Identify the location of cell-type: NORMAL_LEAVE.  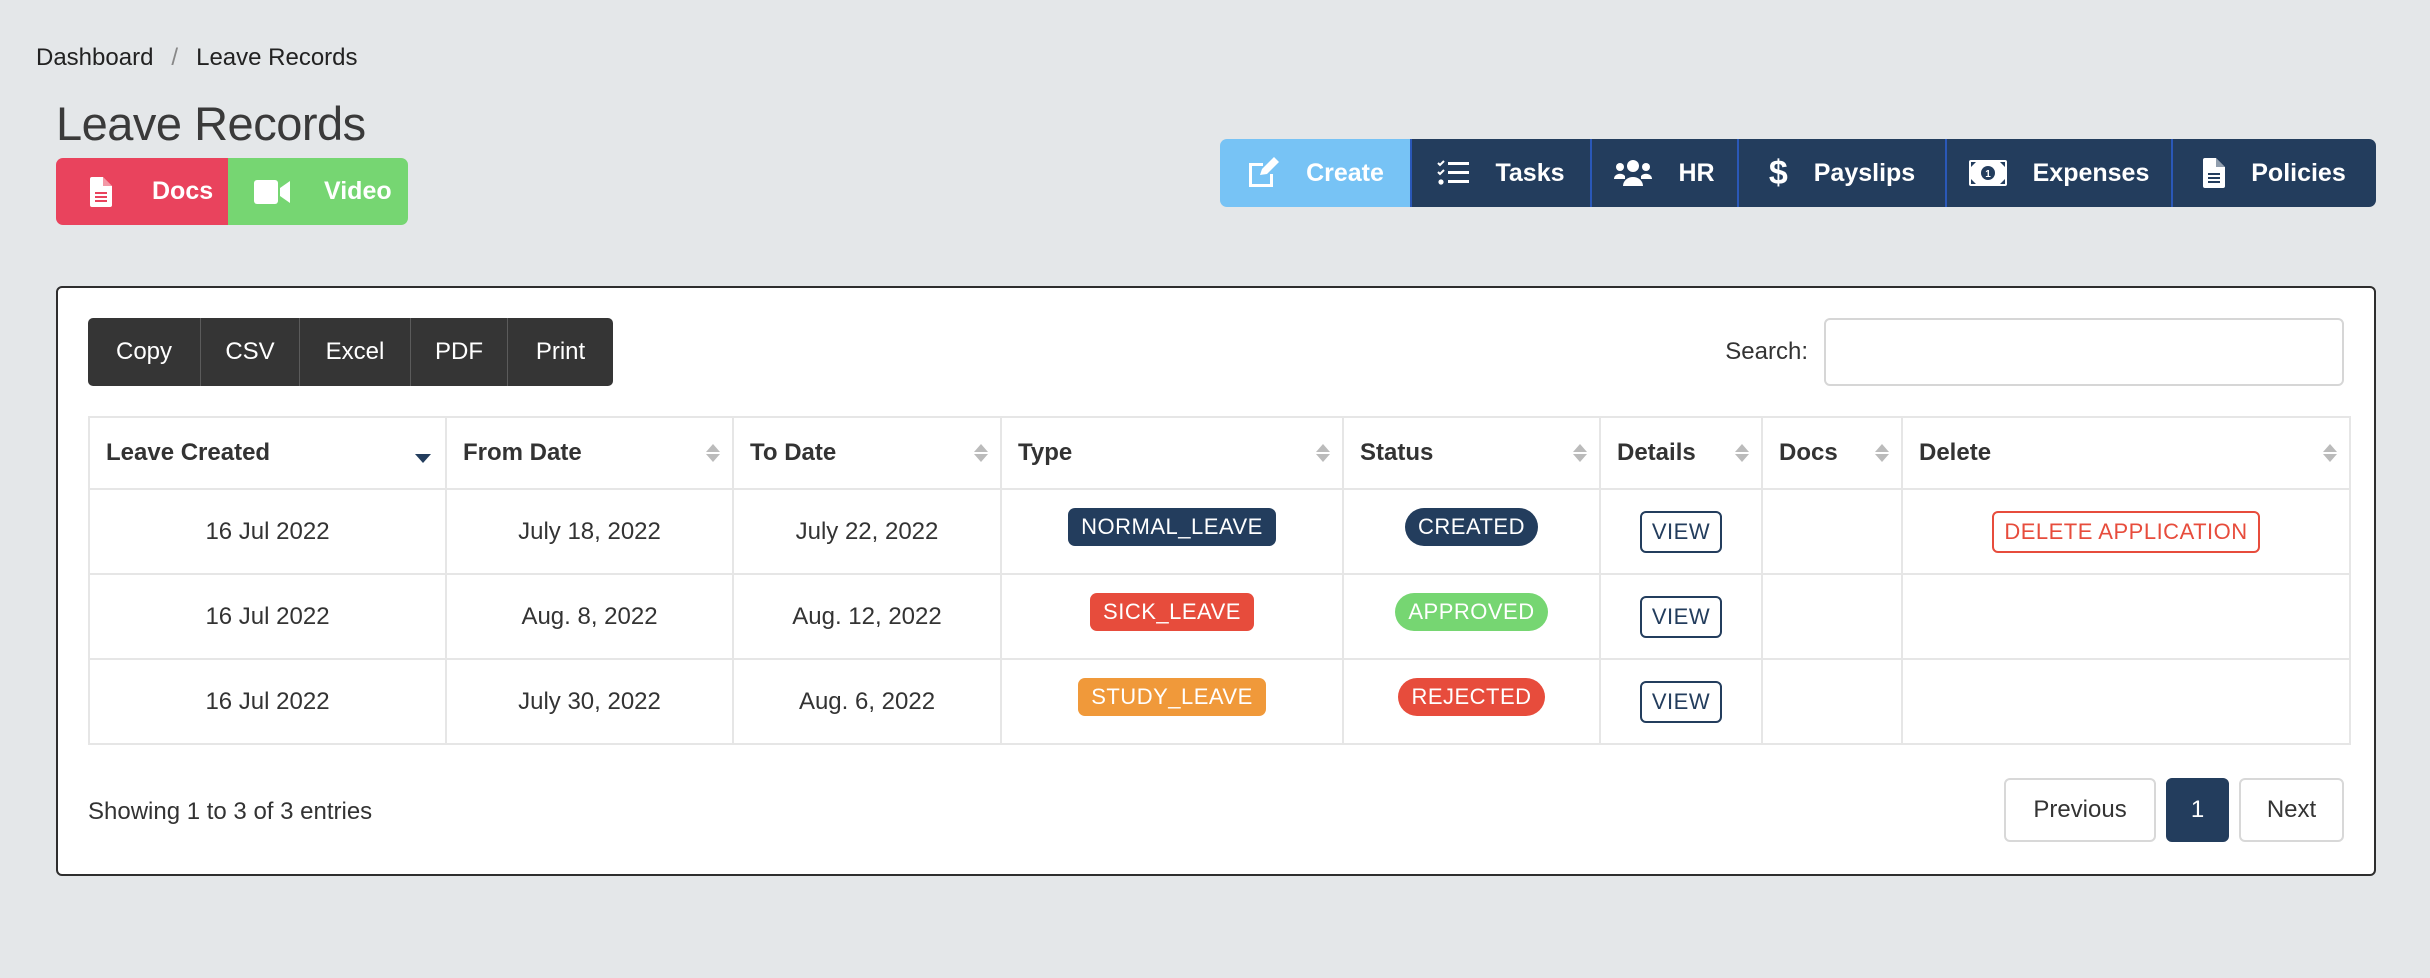
(1172, 531).